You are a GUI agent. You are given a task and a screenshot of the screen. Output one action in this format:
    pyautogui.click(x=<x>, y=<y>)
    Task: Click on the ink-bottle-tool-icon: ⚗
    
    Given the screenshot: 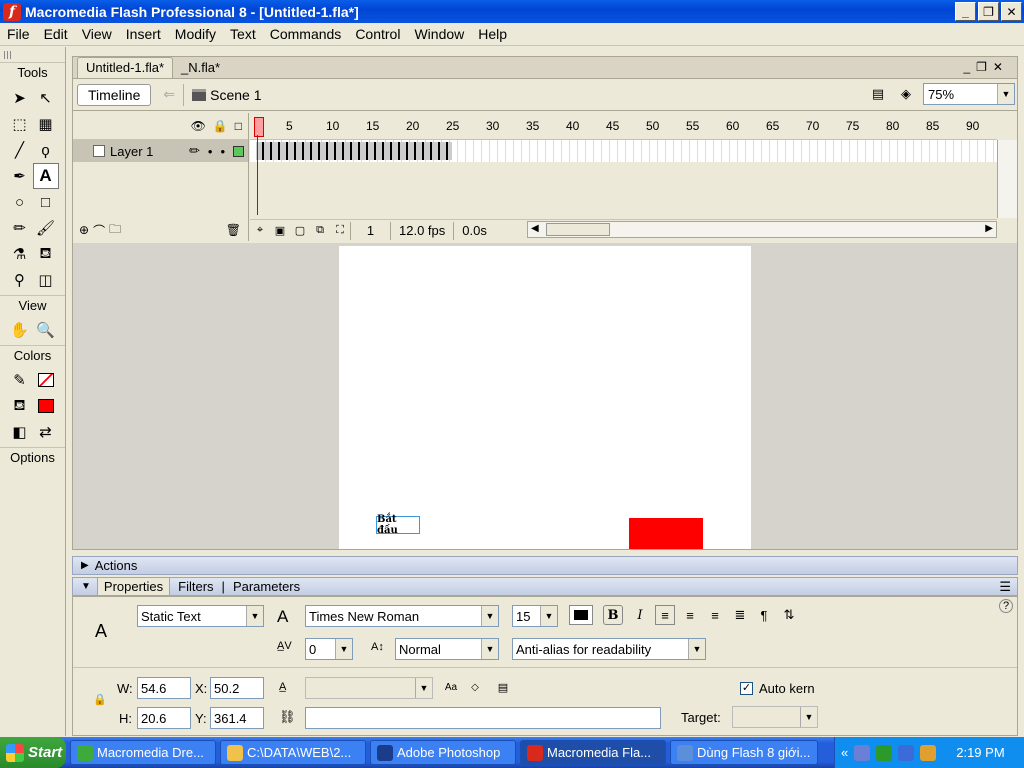 What is the action you would take?
    pyautogui.click(x=20, y=254)
    